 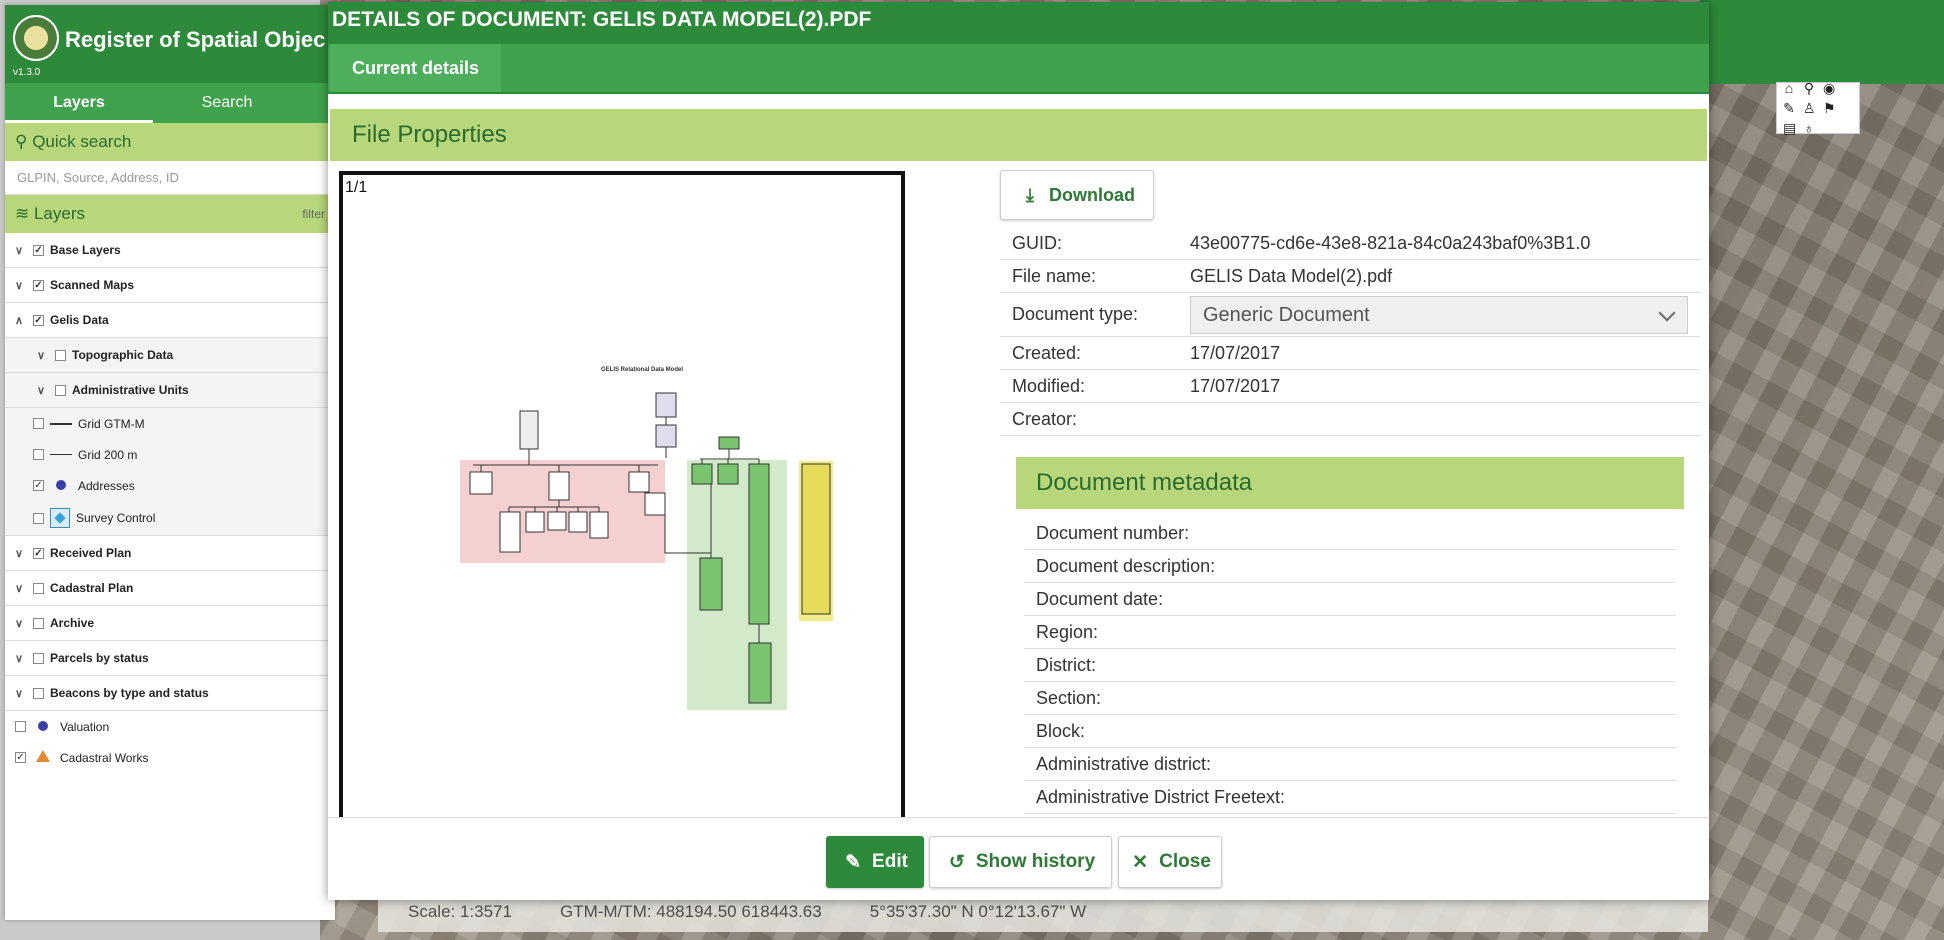 What do you see at coordinates (108, 454) in the screenshot?
I see `layer-label: Grid 200 m` at bounding box center [108, 454].